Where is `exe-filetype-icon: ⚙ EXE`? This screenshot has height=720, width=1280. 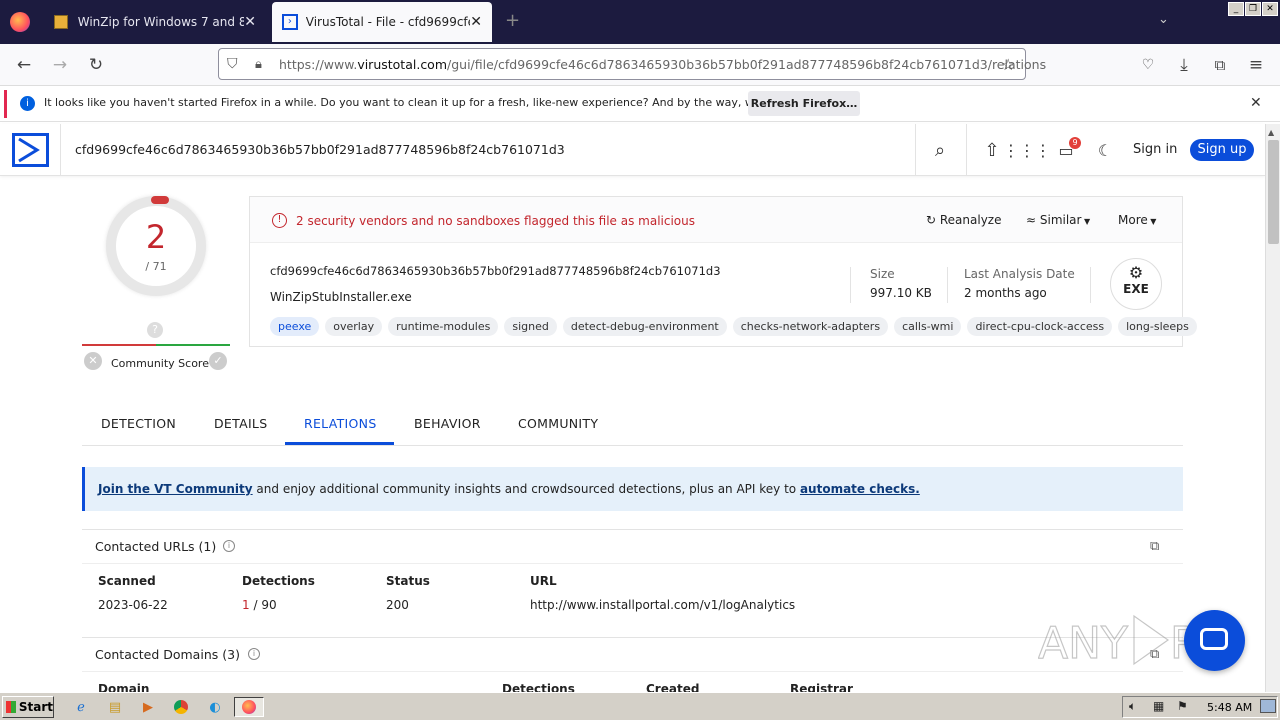
exe-filetype-icon: ⚙ EXE is located at coordinates (1136, 284).